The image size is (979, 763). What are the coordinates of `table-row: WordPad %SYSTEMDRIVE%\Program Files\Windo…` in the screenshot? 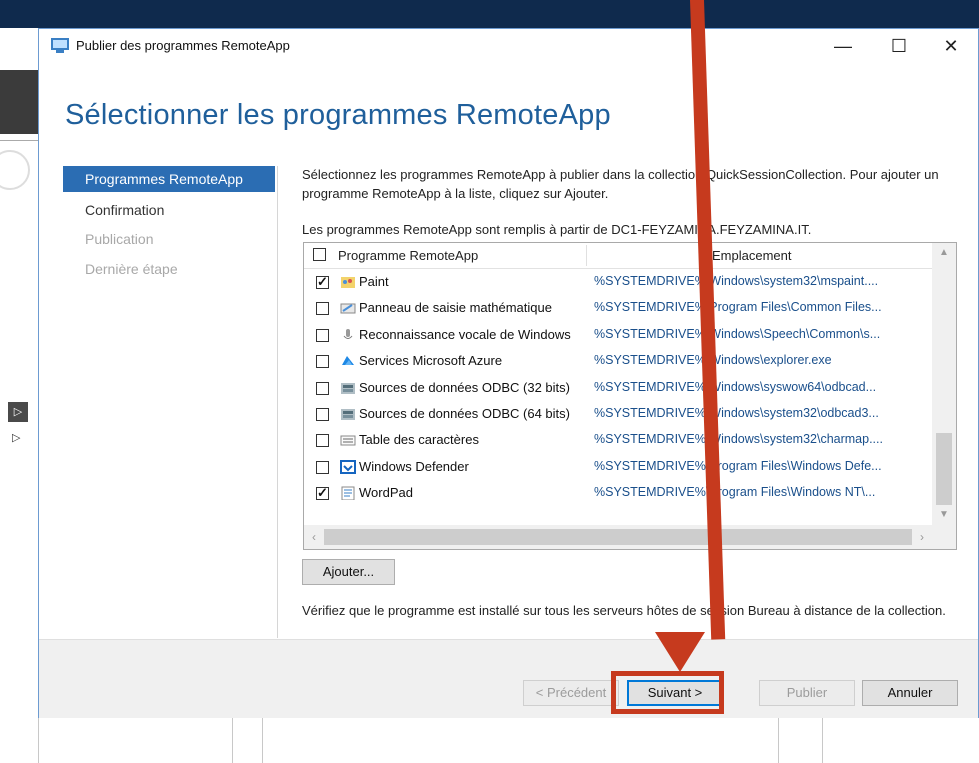 It's located at (618, 493).